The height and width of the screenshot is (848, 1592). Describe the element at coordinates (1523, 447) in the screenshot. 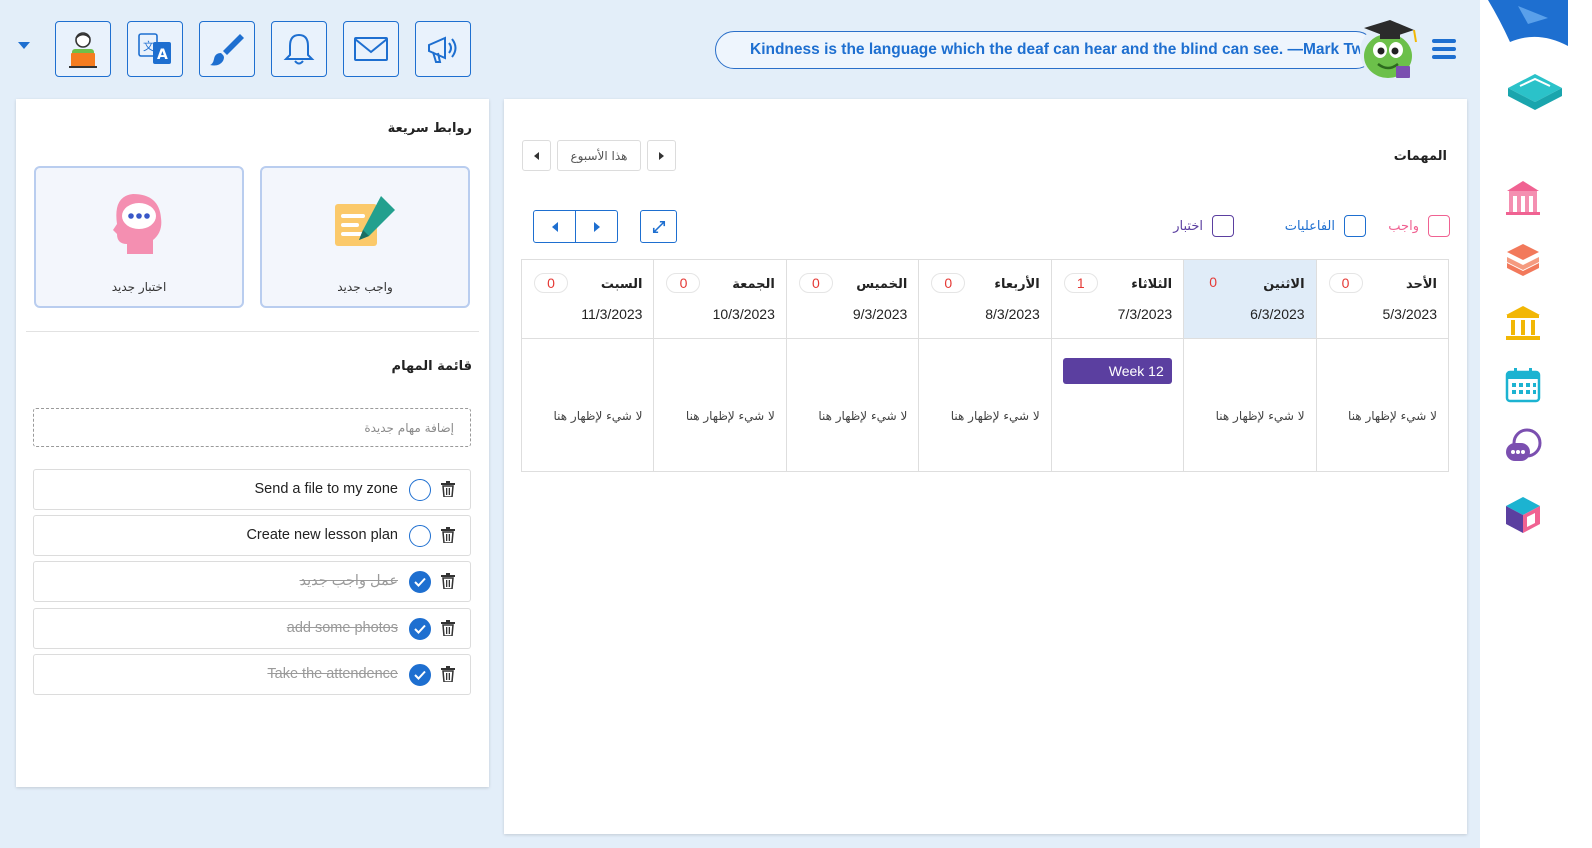

I see `sidebar-item-chat` at that location.